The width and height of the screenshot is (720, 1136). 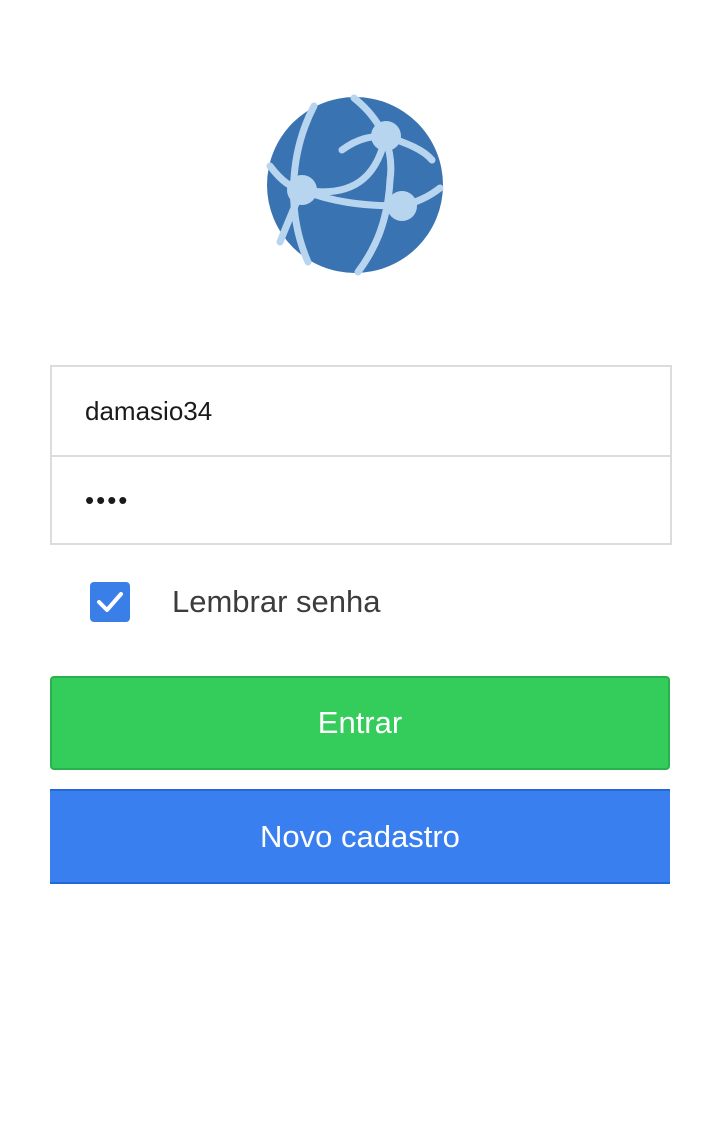 I want to click on credentials-group, so click(x=361, y=455).